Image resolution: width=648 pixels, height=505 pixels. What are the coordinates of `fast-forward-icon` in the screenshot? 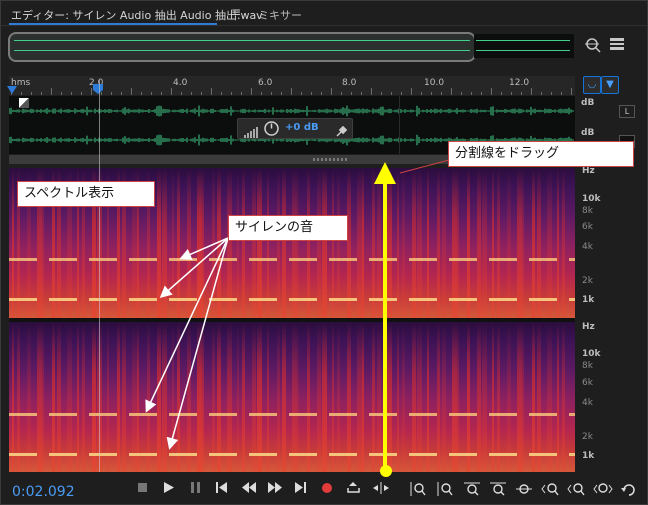 It's located at (275, 489).